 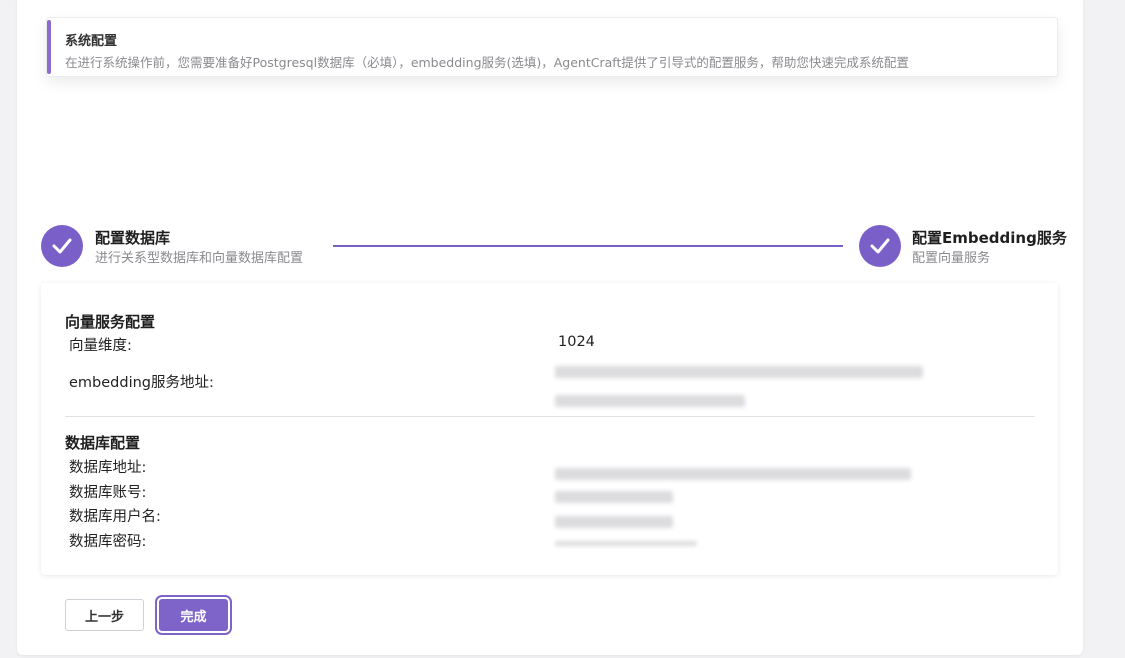 I want to click on db-password-value-redacted, so click(x=626, y=543).